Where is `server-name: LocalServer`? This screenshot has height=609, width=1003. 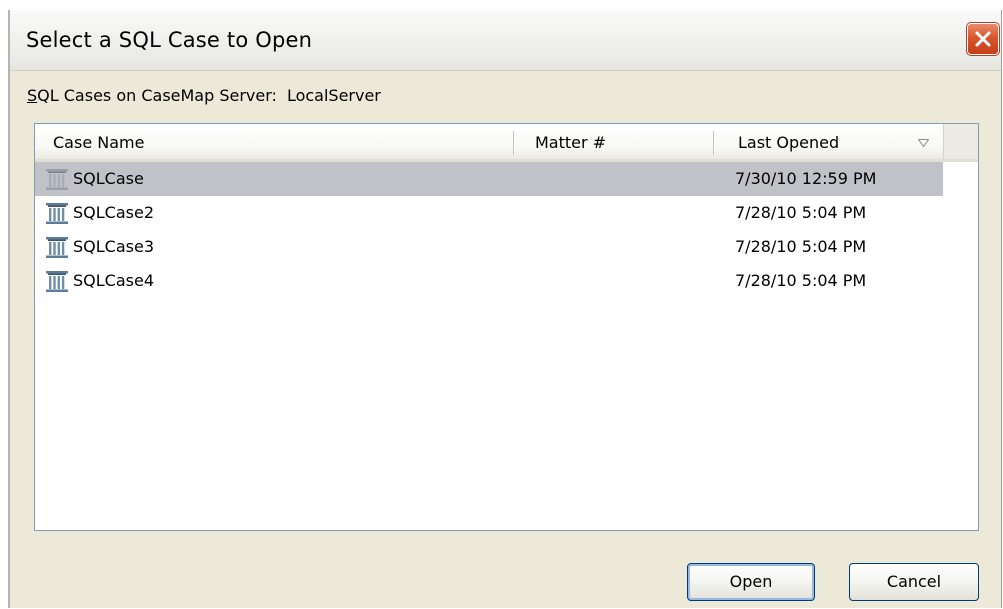 server-name: LocalServer is located at coordinates (333, 95).